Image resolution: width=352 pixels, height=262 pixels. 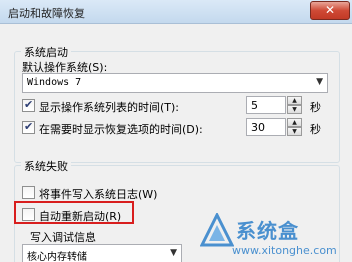 What do you see at coordinates (46, 13) in the screenshot?
I see `window-title: 启动和故障恢复` at bounding box center [46, 13].